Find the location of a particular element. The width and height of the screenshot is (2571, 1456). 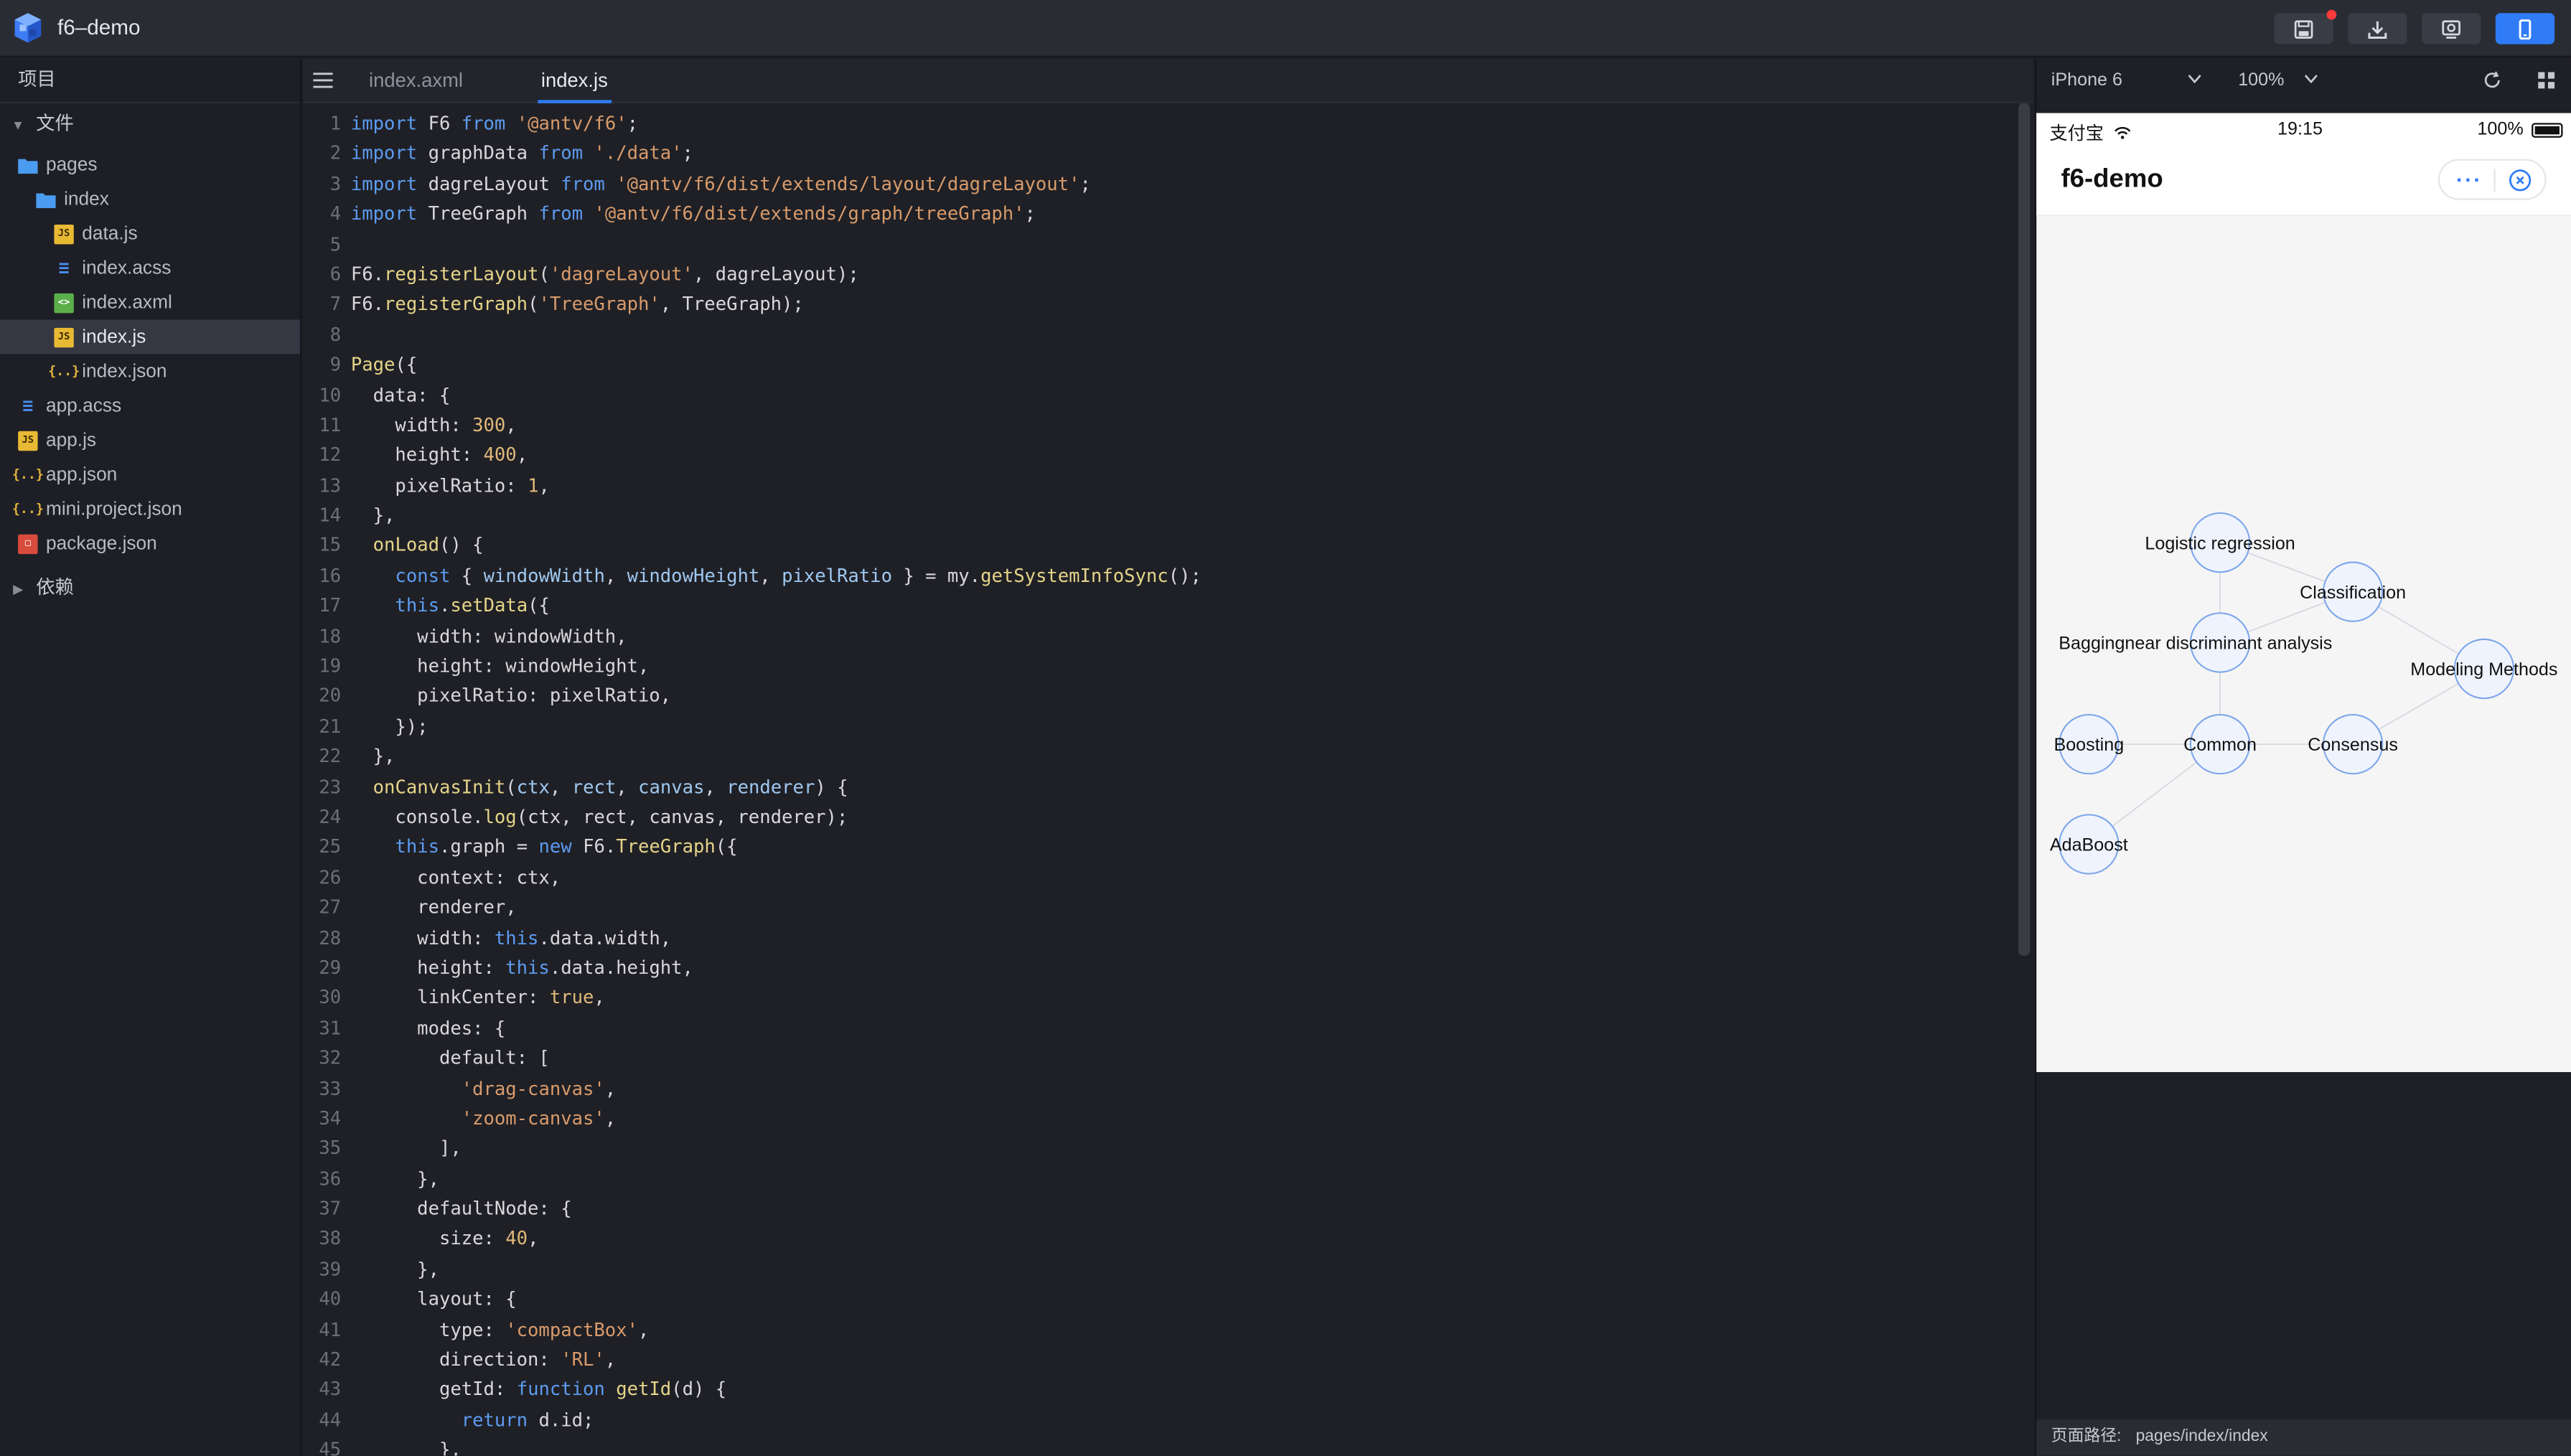

more-icon: ··· is located at coordinates (2469, 179).